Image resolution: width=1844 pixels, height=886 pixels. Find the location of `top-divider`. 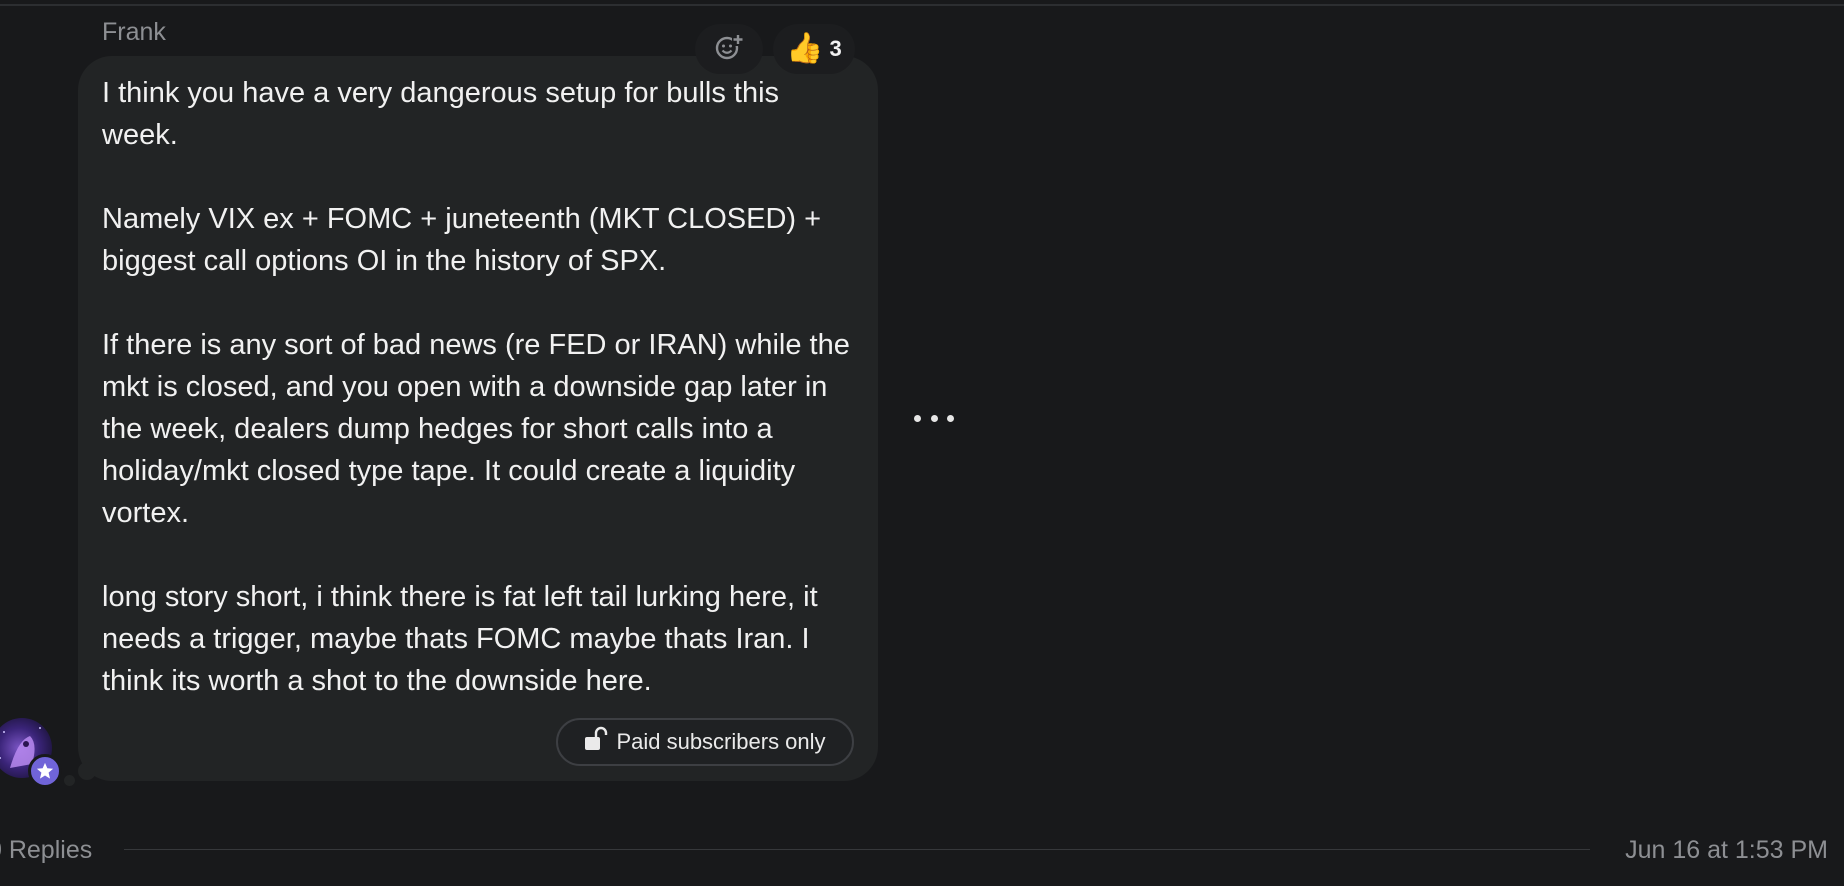

top-divider is located at coordinates (922, 5).